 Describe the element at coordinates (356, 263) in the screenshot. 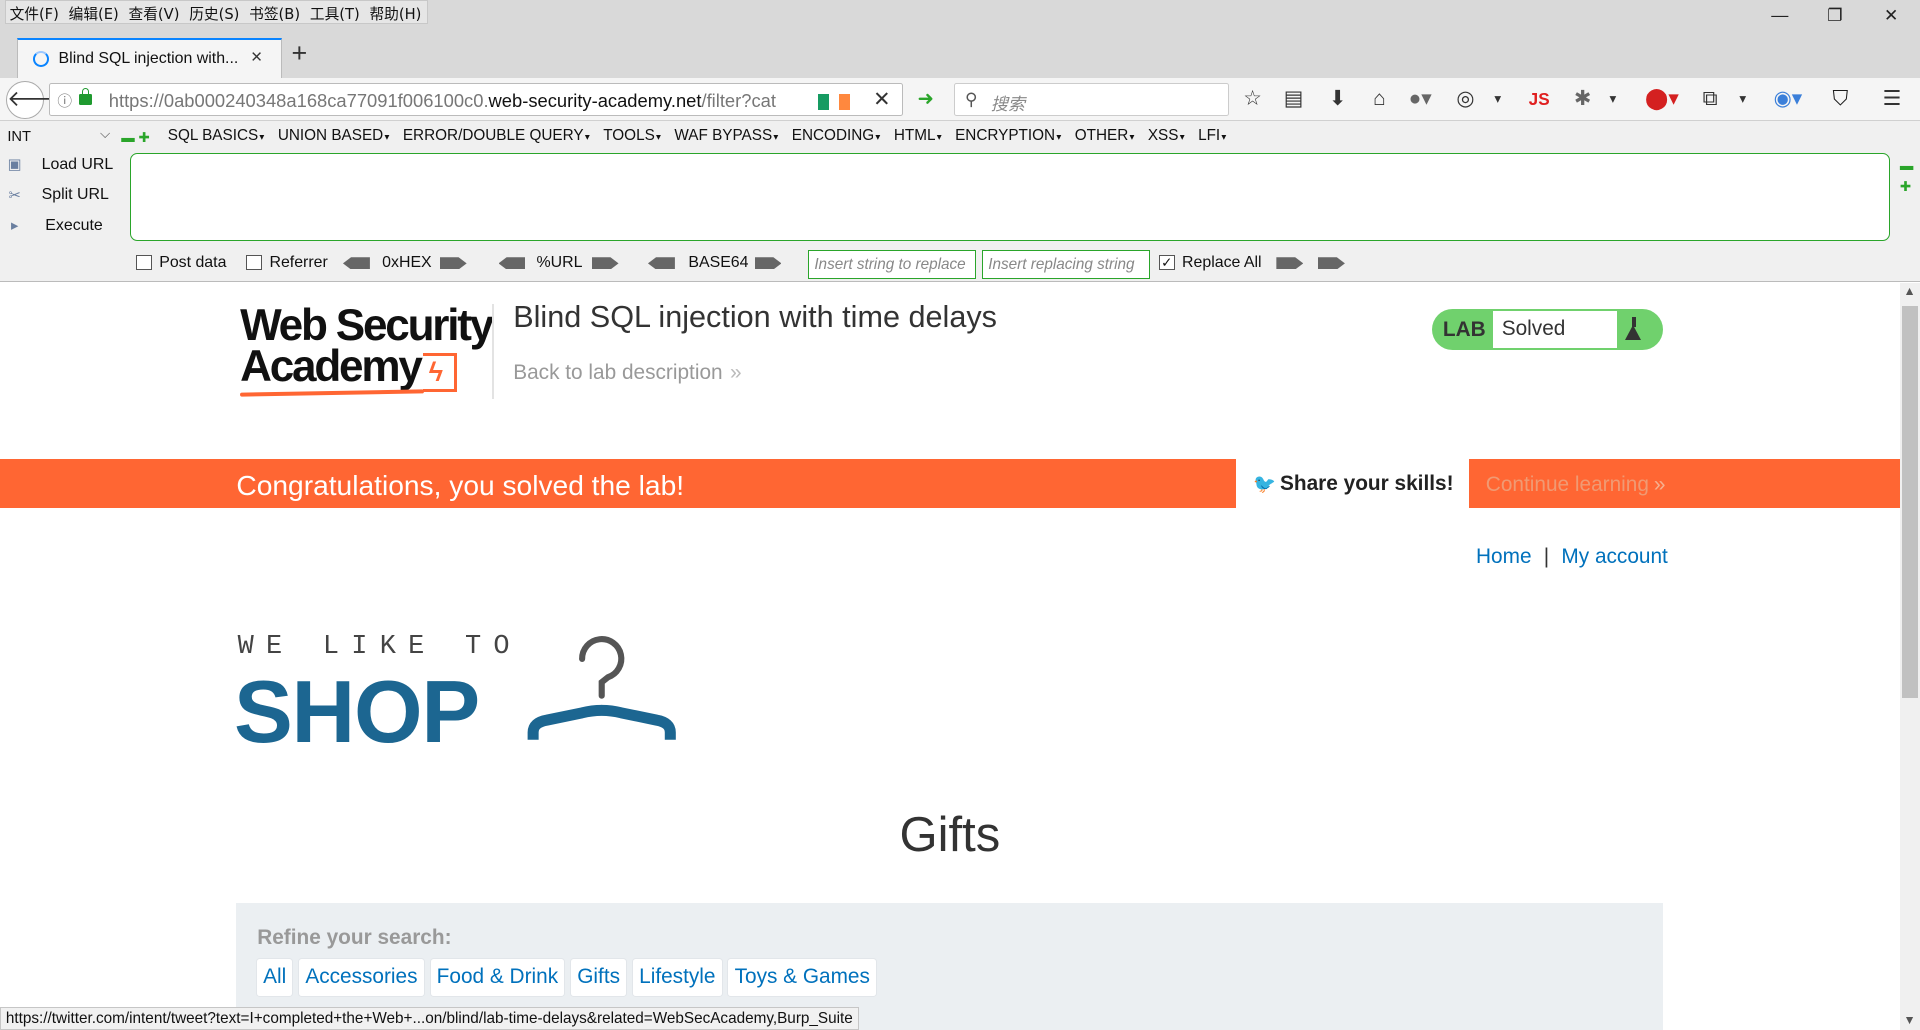

I see `hex-decode-icon` at that location.